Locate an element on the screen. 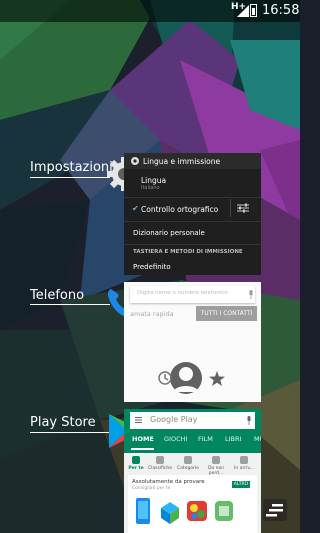 Image resolution: width=320 pixels, height=533 pixels. categories-icon is located at coordinates (188, 460).